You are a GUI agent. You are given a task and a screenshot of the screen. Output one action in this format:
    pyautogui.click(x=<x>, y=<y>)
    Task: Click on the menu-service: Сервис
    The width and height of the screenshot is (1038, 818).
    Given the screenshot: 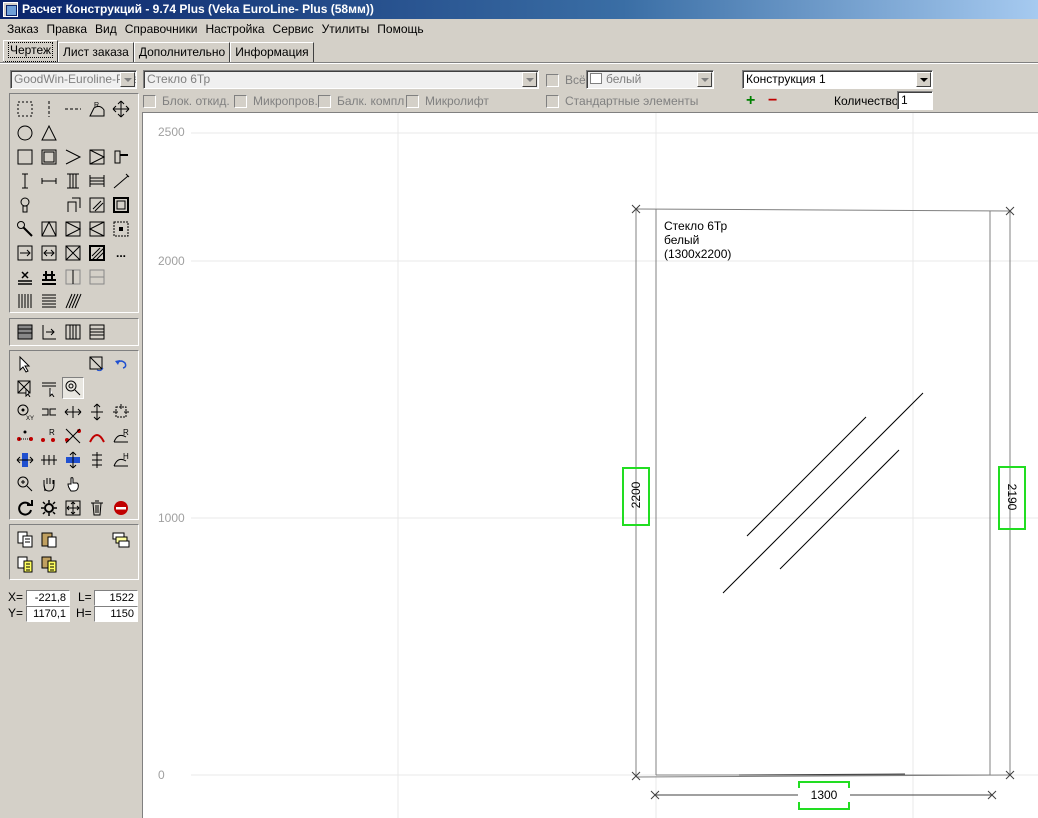 What is the action you would take?
    pyautogui.click(x=293, y=29)
    